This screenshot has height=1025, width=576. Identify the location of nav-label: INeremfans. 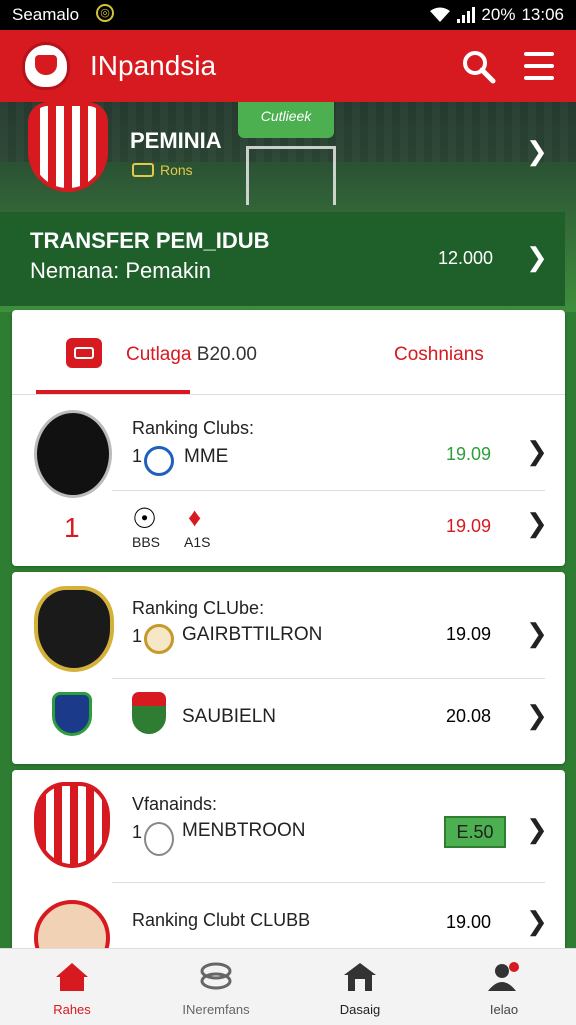
(216, 1009).